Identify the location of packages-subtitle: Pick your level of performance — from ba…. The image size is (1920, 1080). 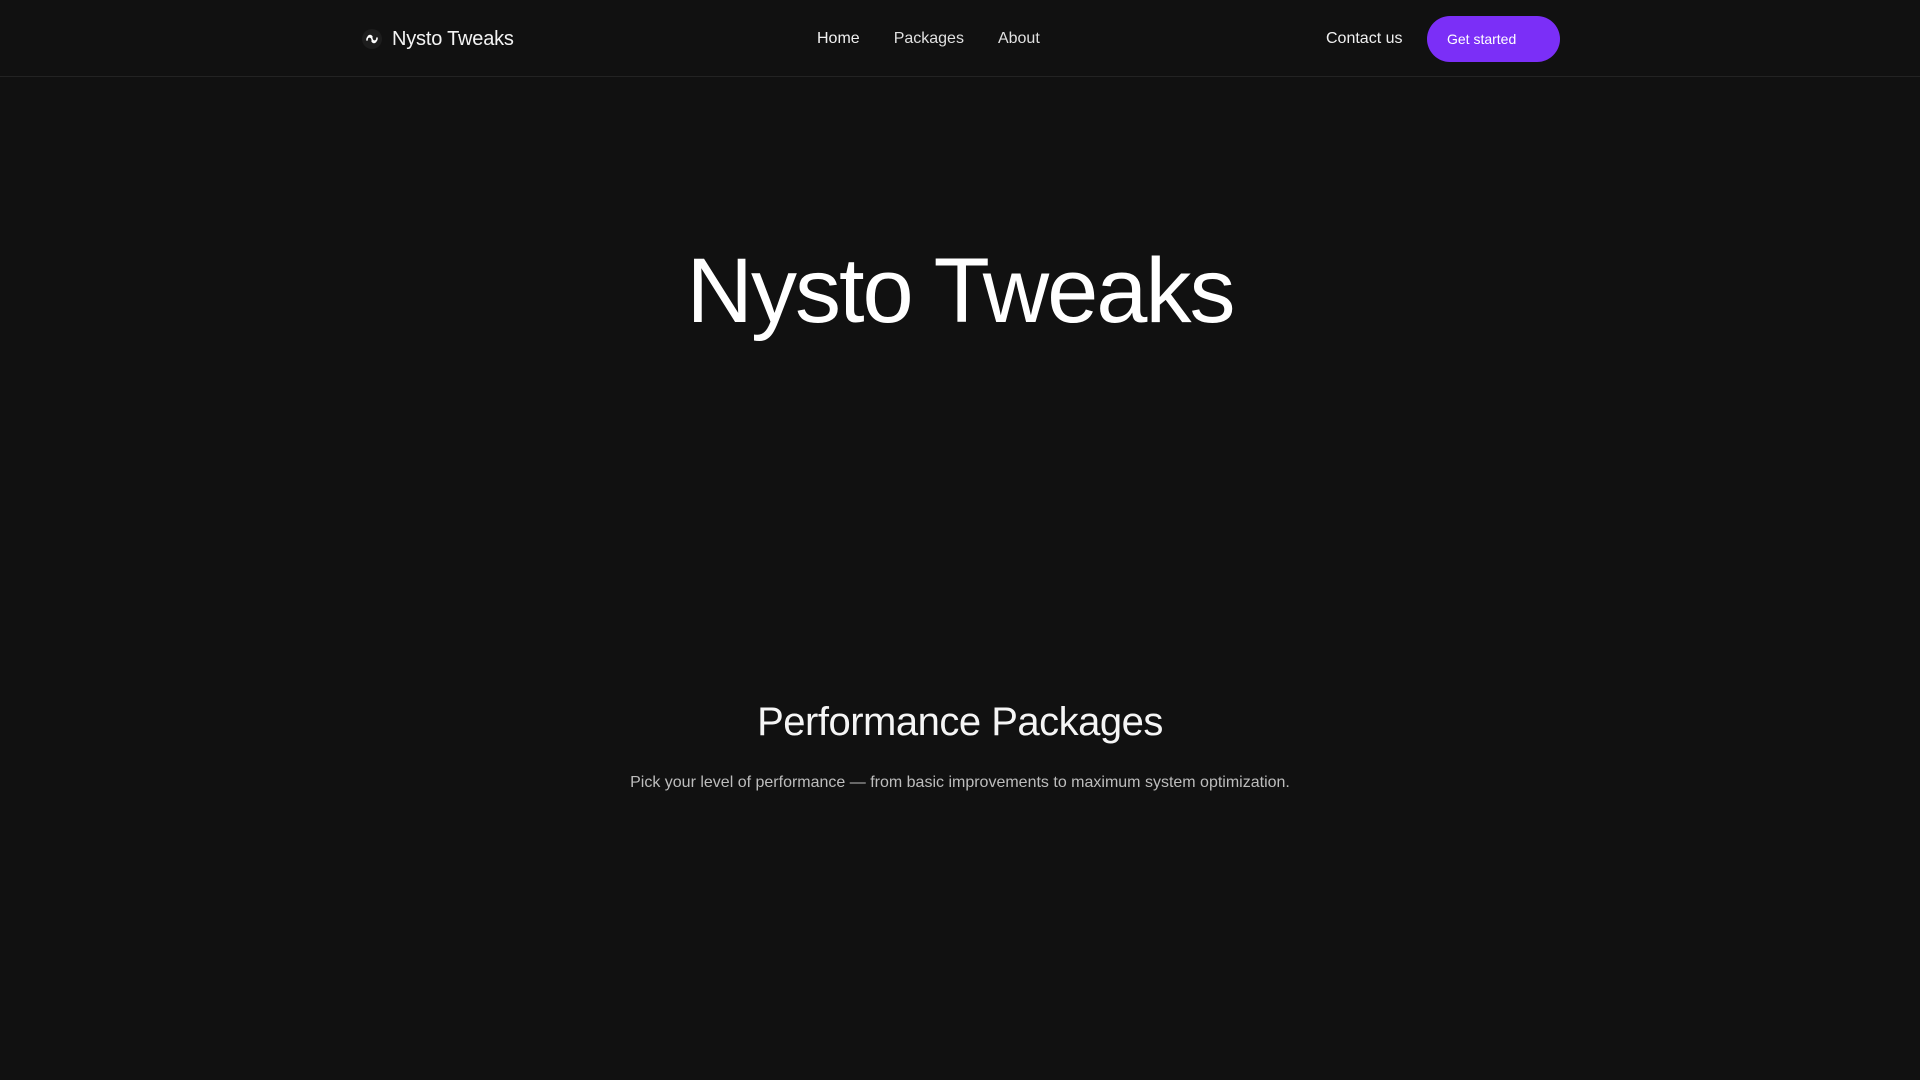
(960, 782).